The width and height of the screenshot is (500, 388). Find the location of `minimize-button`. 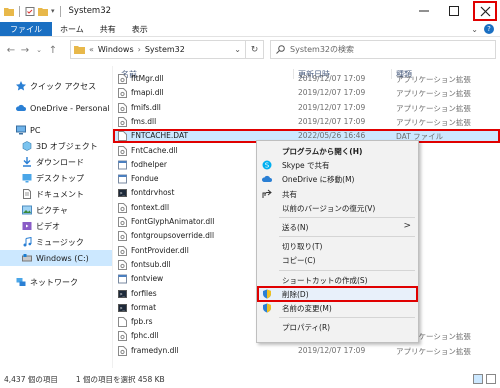

minimize-button is located at coordinates (424, 11).